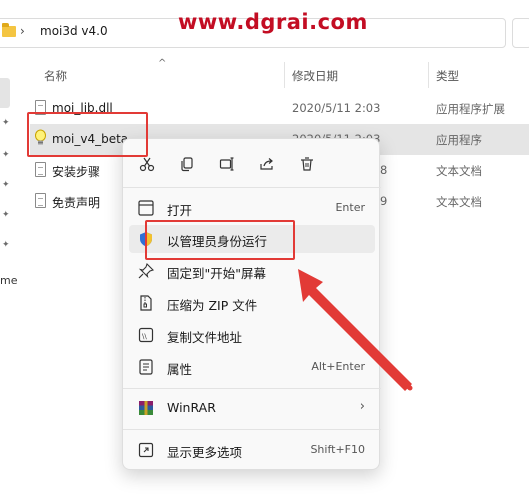 The width and height of the screenshot is (529, 504). I want to click on menu-item-open: 打开 Enter, so click(252, 208).